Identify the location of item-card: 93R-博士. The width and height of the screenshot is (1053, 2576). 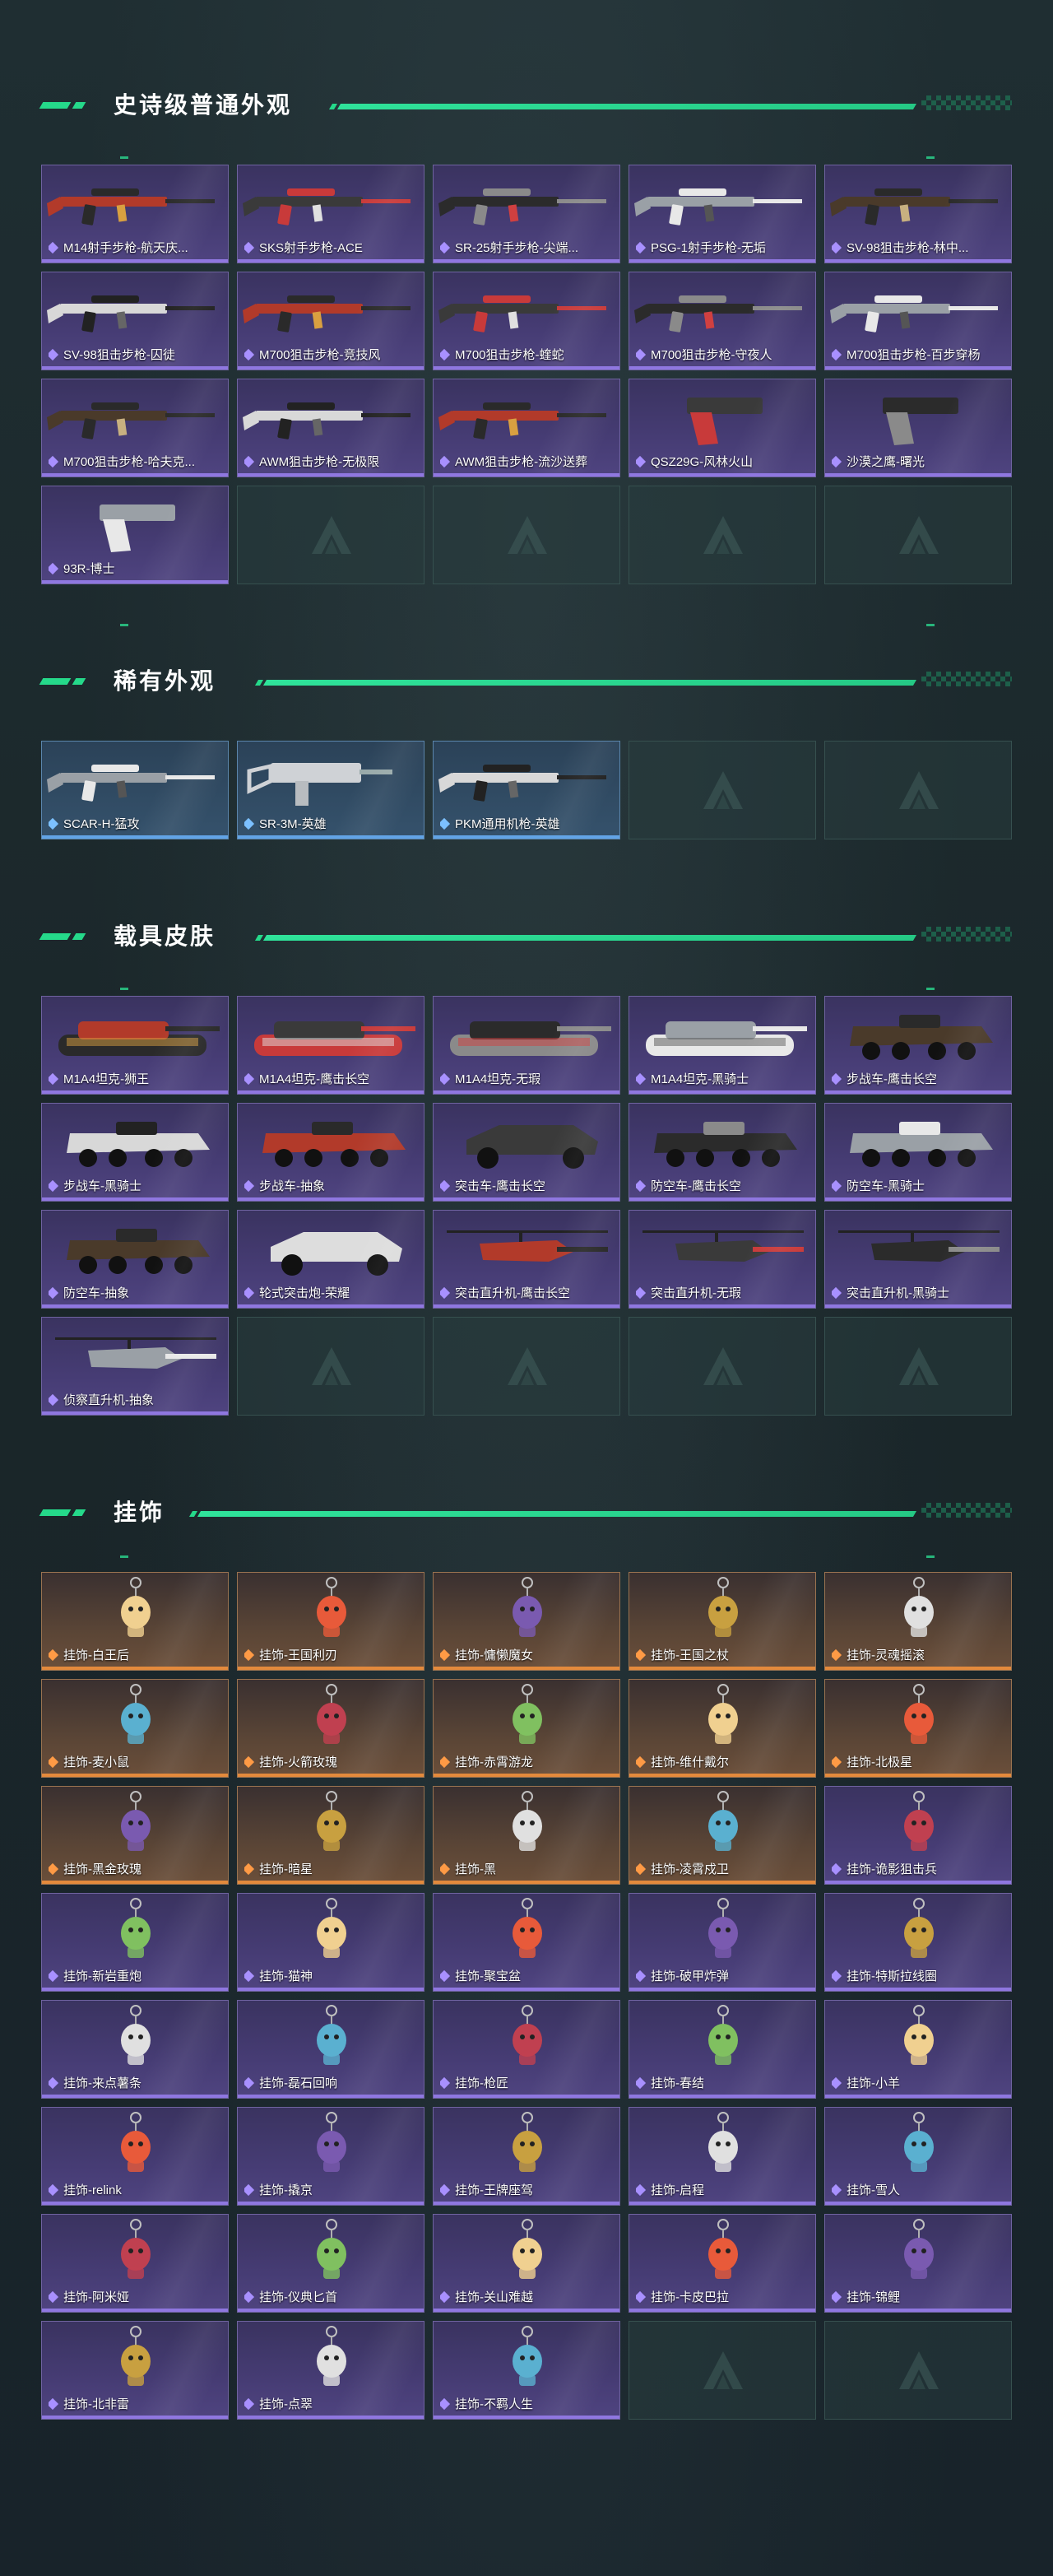
(135, 535).